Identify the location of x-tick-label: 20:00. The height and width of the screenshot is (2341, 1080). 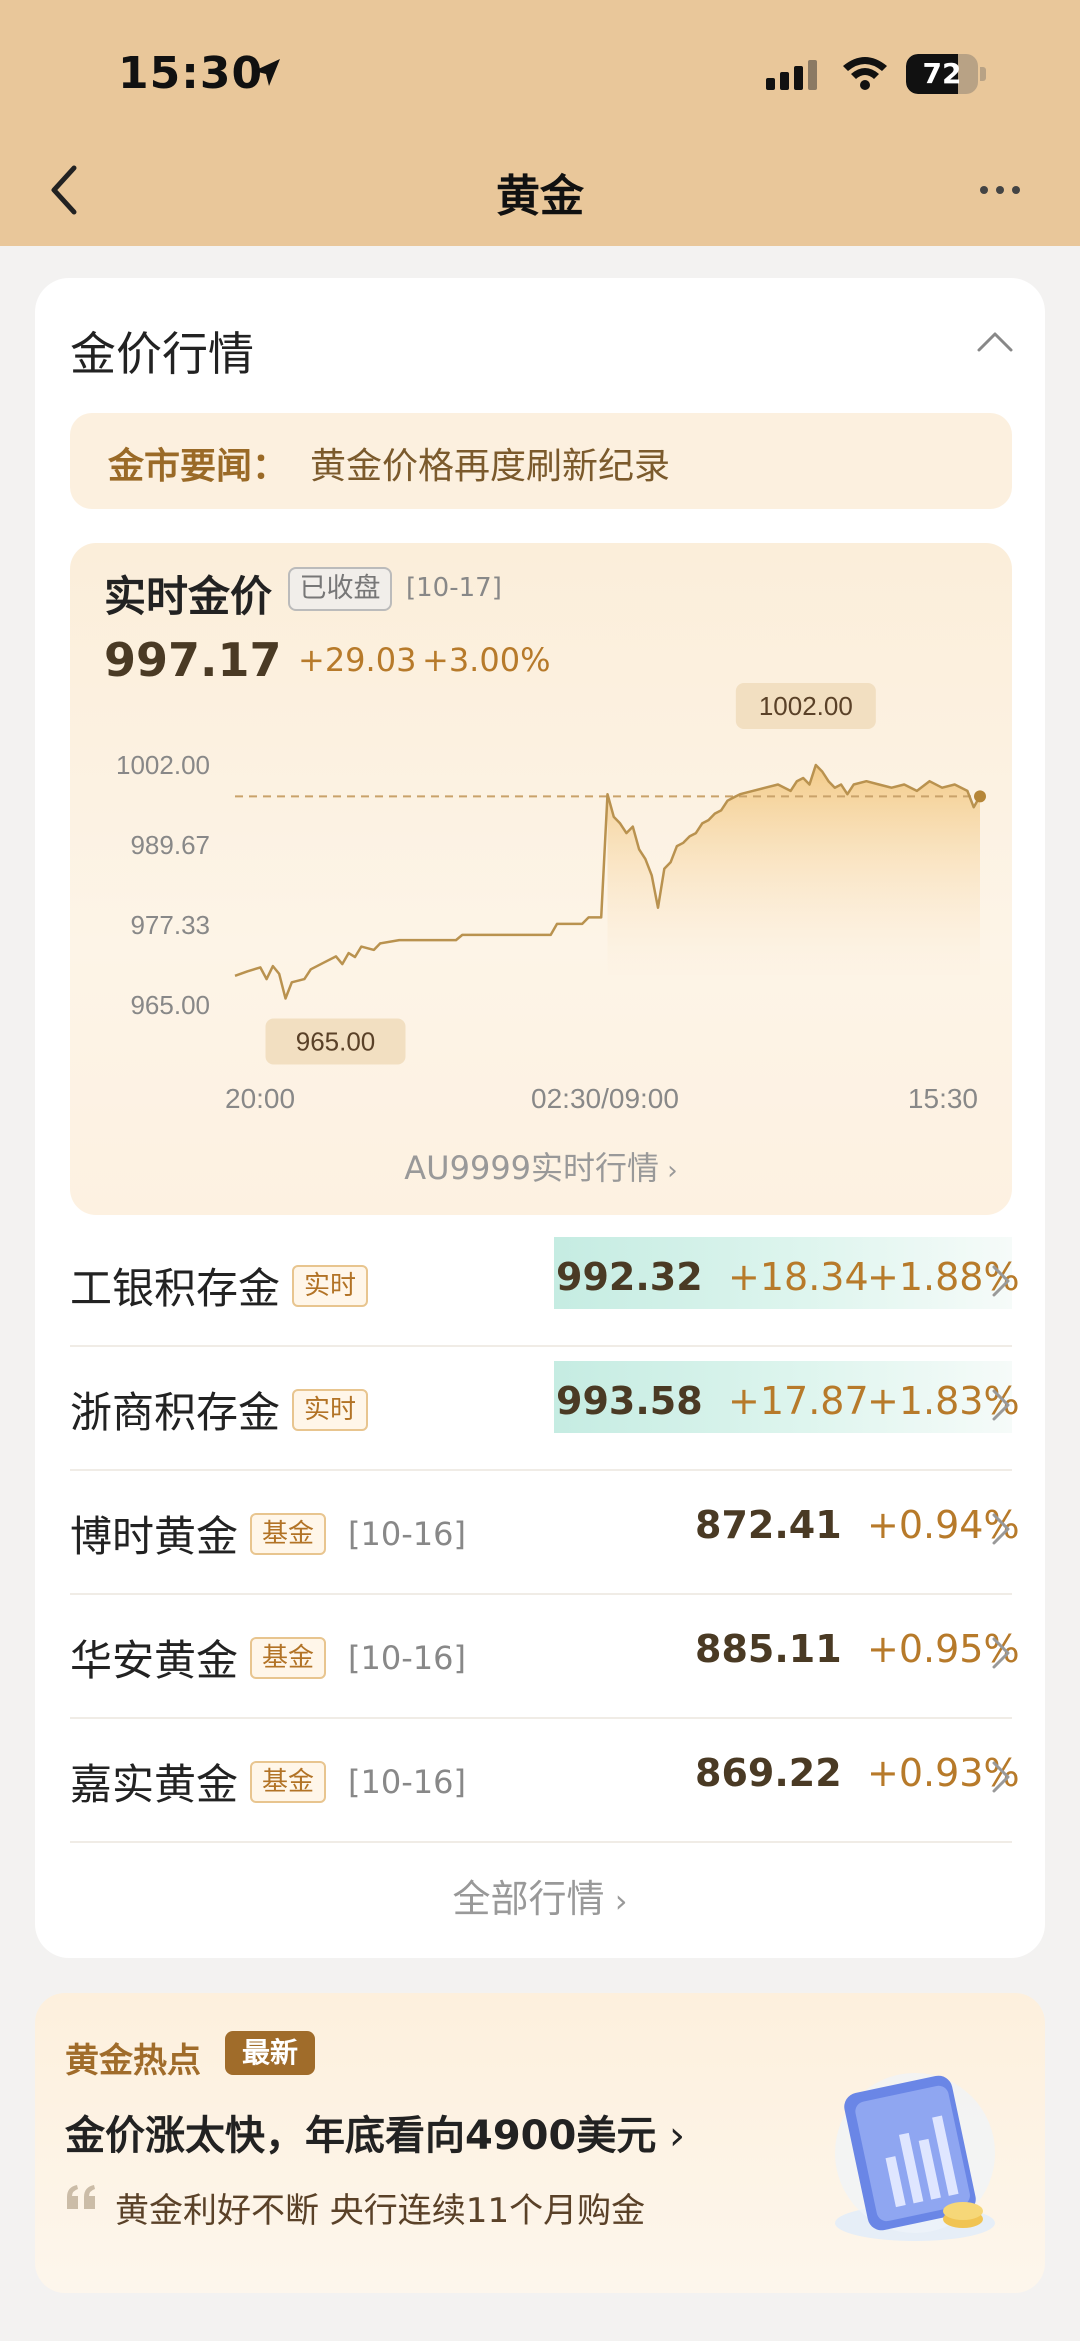
(260, 1098).